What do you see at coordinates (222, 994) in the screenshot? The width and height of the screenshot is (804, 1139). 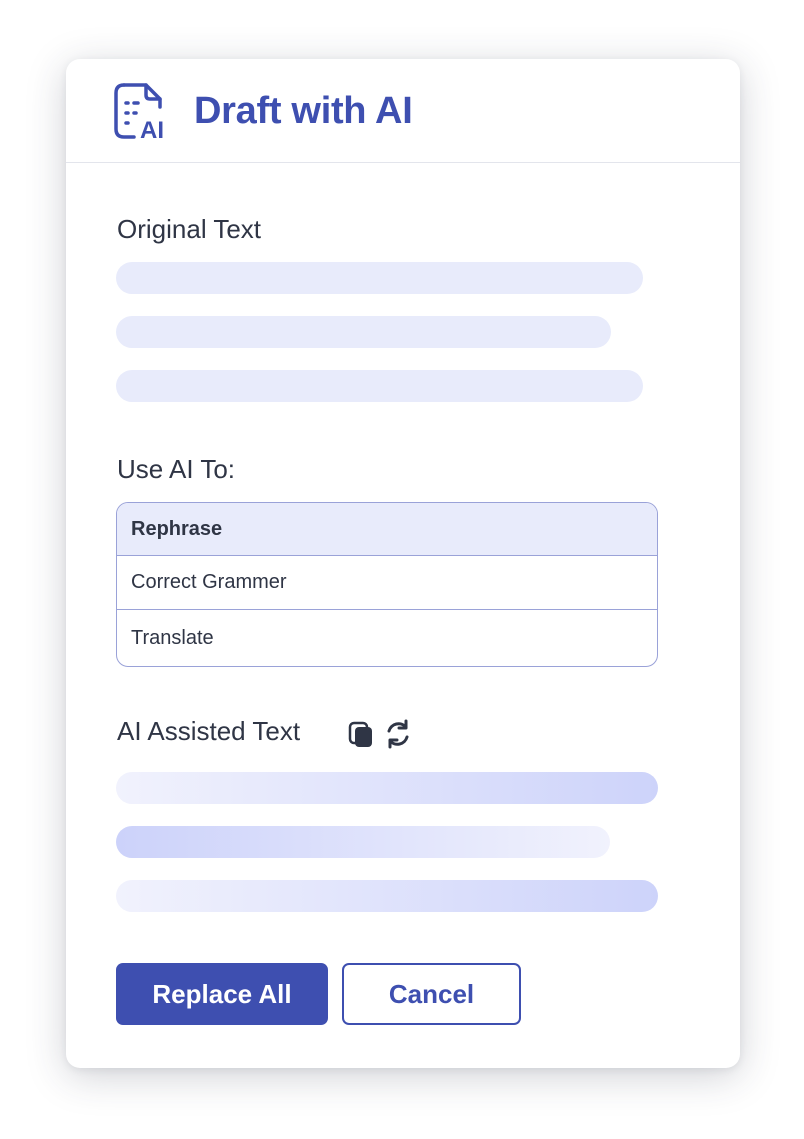 I see `replace-all-button: Replace All` at bounding box center [222, 994].